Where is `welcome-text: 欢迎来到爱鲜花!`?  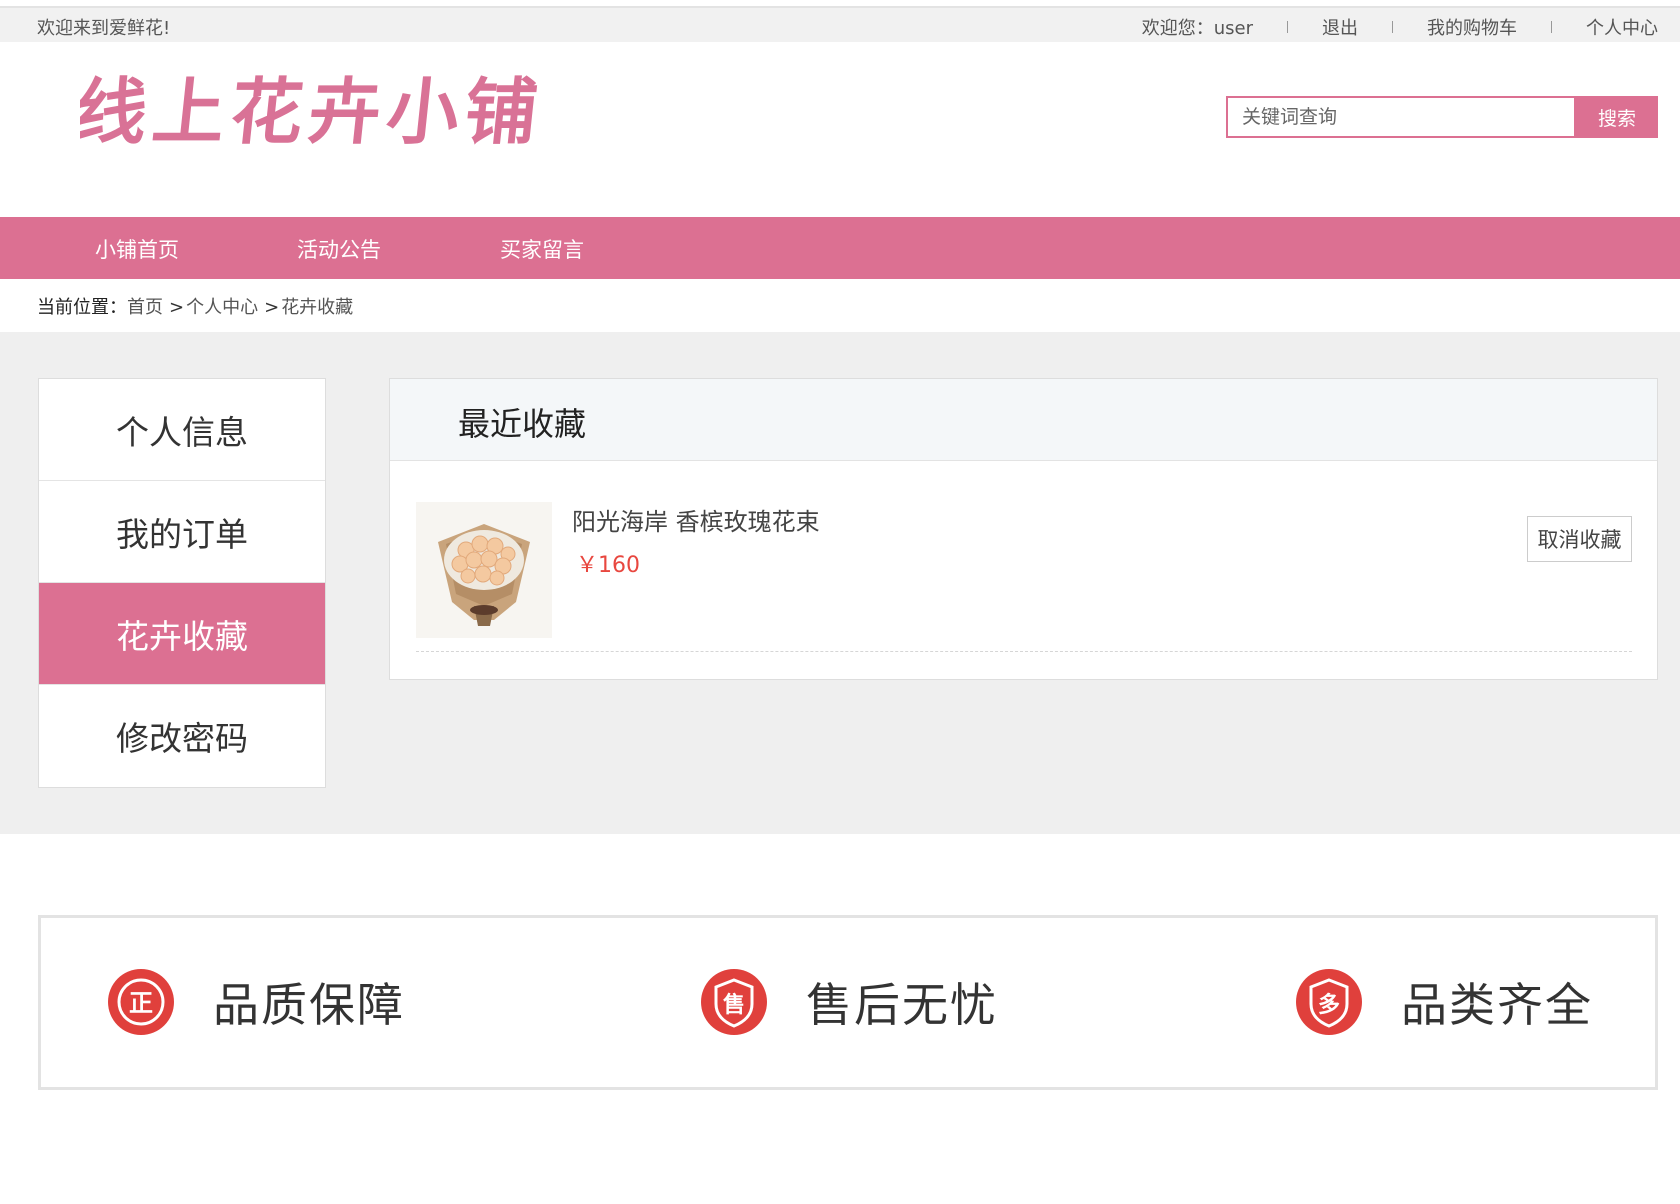 welcome-text: 欢迎来到爱鲜花! is located at coordinates (104, 28).